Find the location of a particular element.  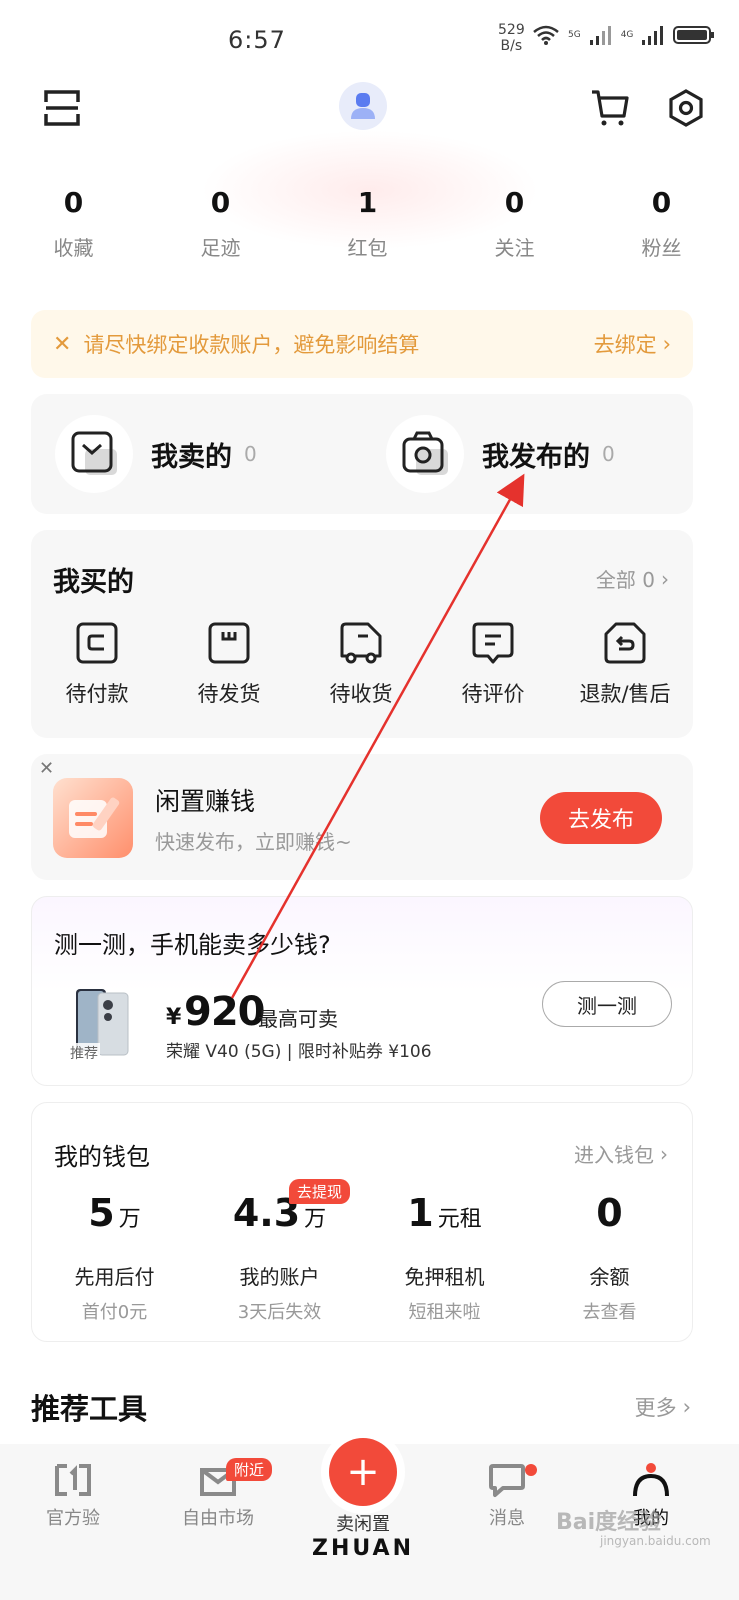

purchase-status-label: 待发货 is located at coordinates (229, 694).